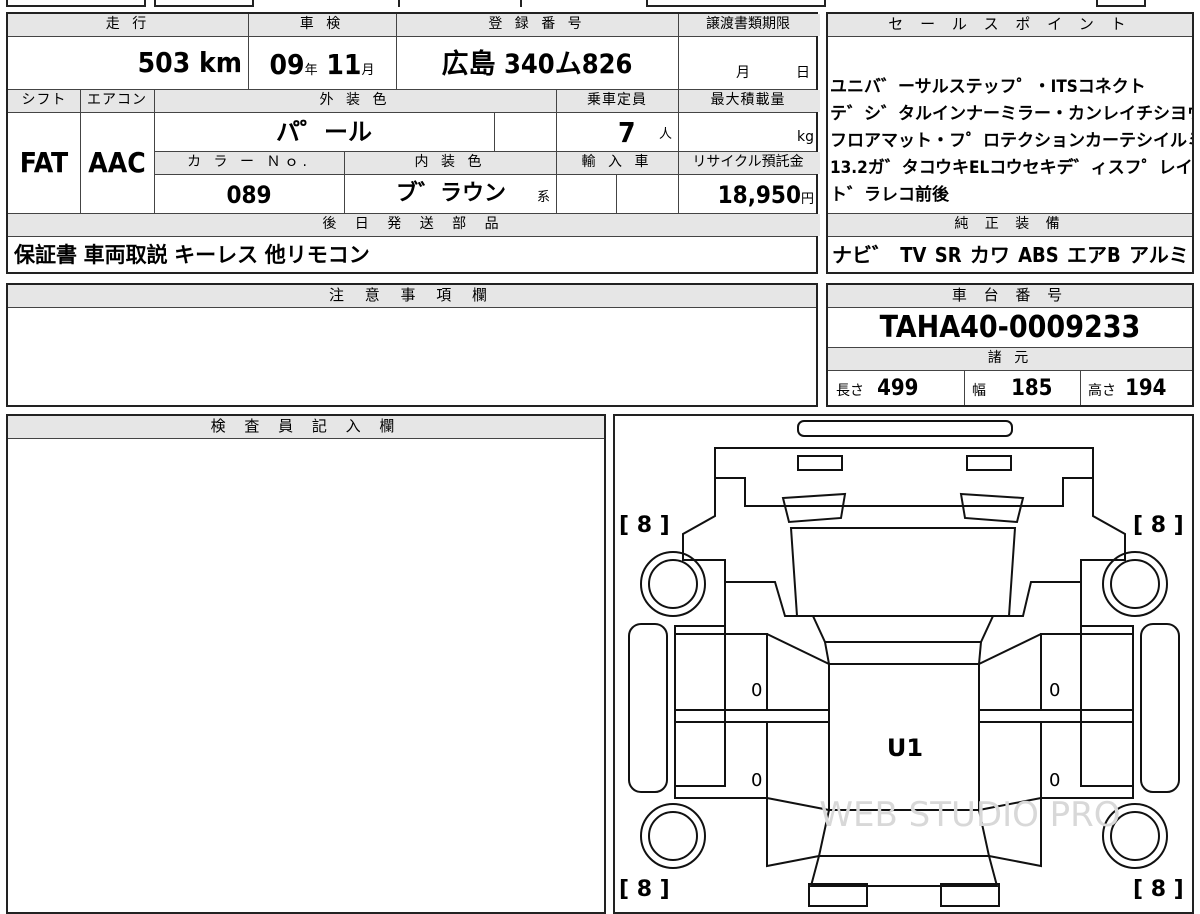  Describe the element at coordinates (412, 296) in the screenshot. I see `notes-label: 注 意 事 項 欄` at that location.